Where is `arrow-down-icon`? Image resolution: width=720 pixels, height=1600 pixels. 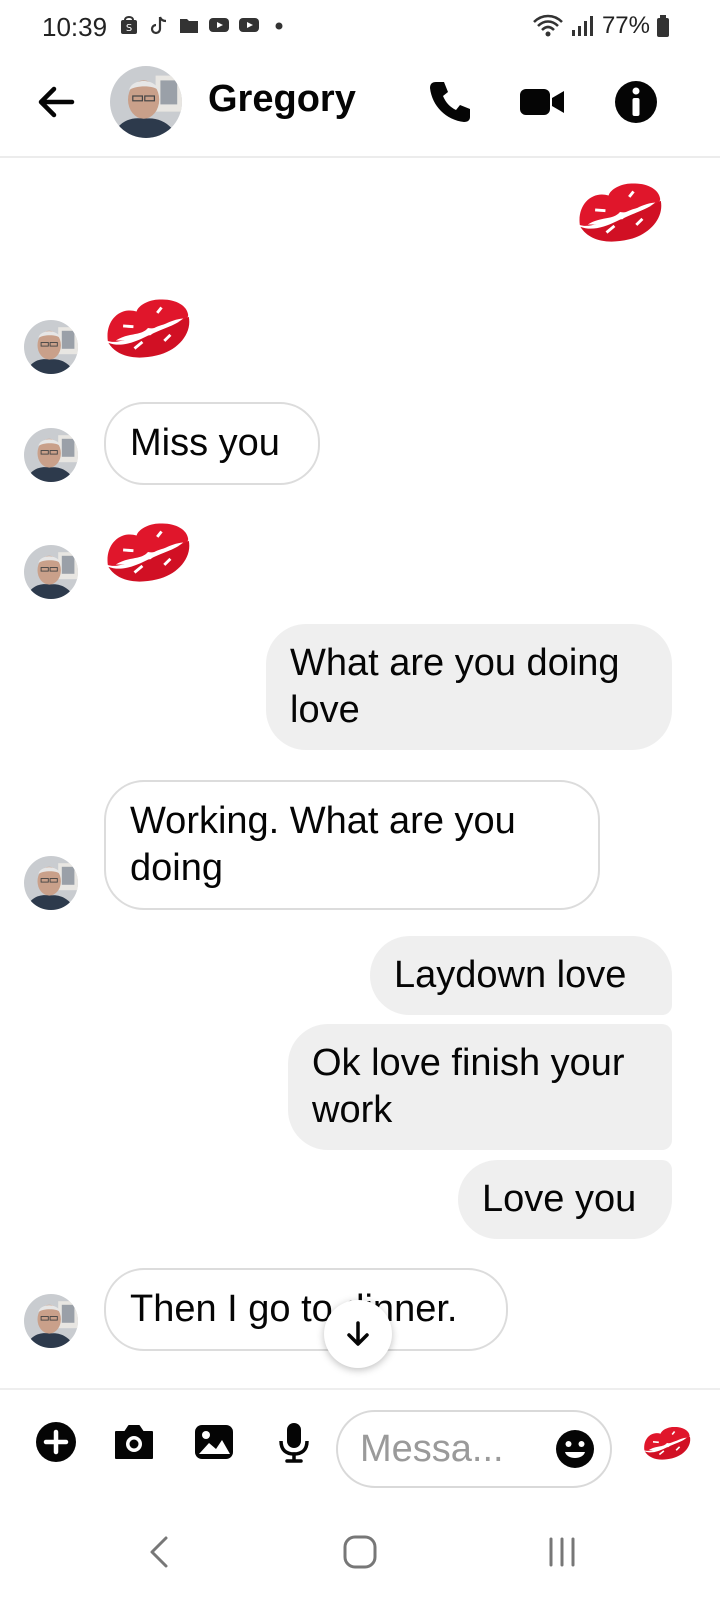
arrow-down-icon is located at coordinates (358, 1333).